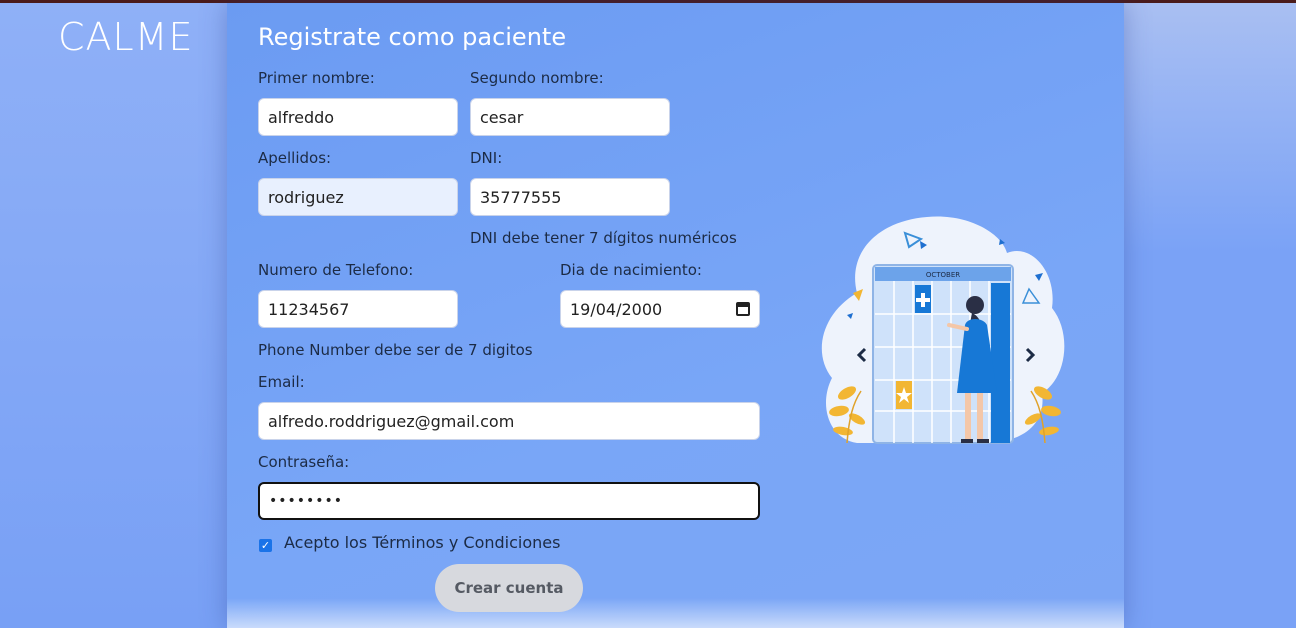 The width and height of the screenshot is (1296, 628). Describe the element at coordinates (603, 238) in the screenshot. I see `dni-error-message: DNI debe tener 7 dígitos numéricos` at that location.